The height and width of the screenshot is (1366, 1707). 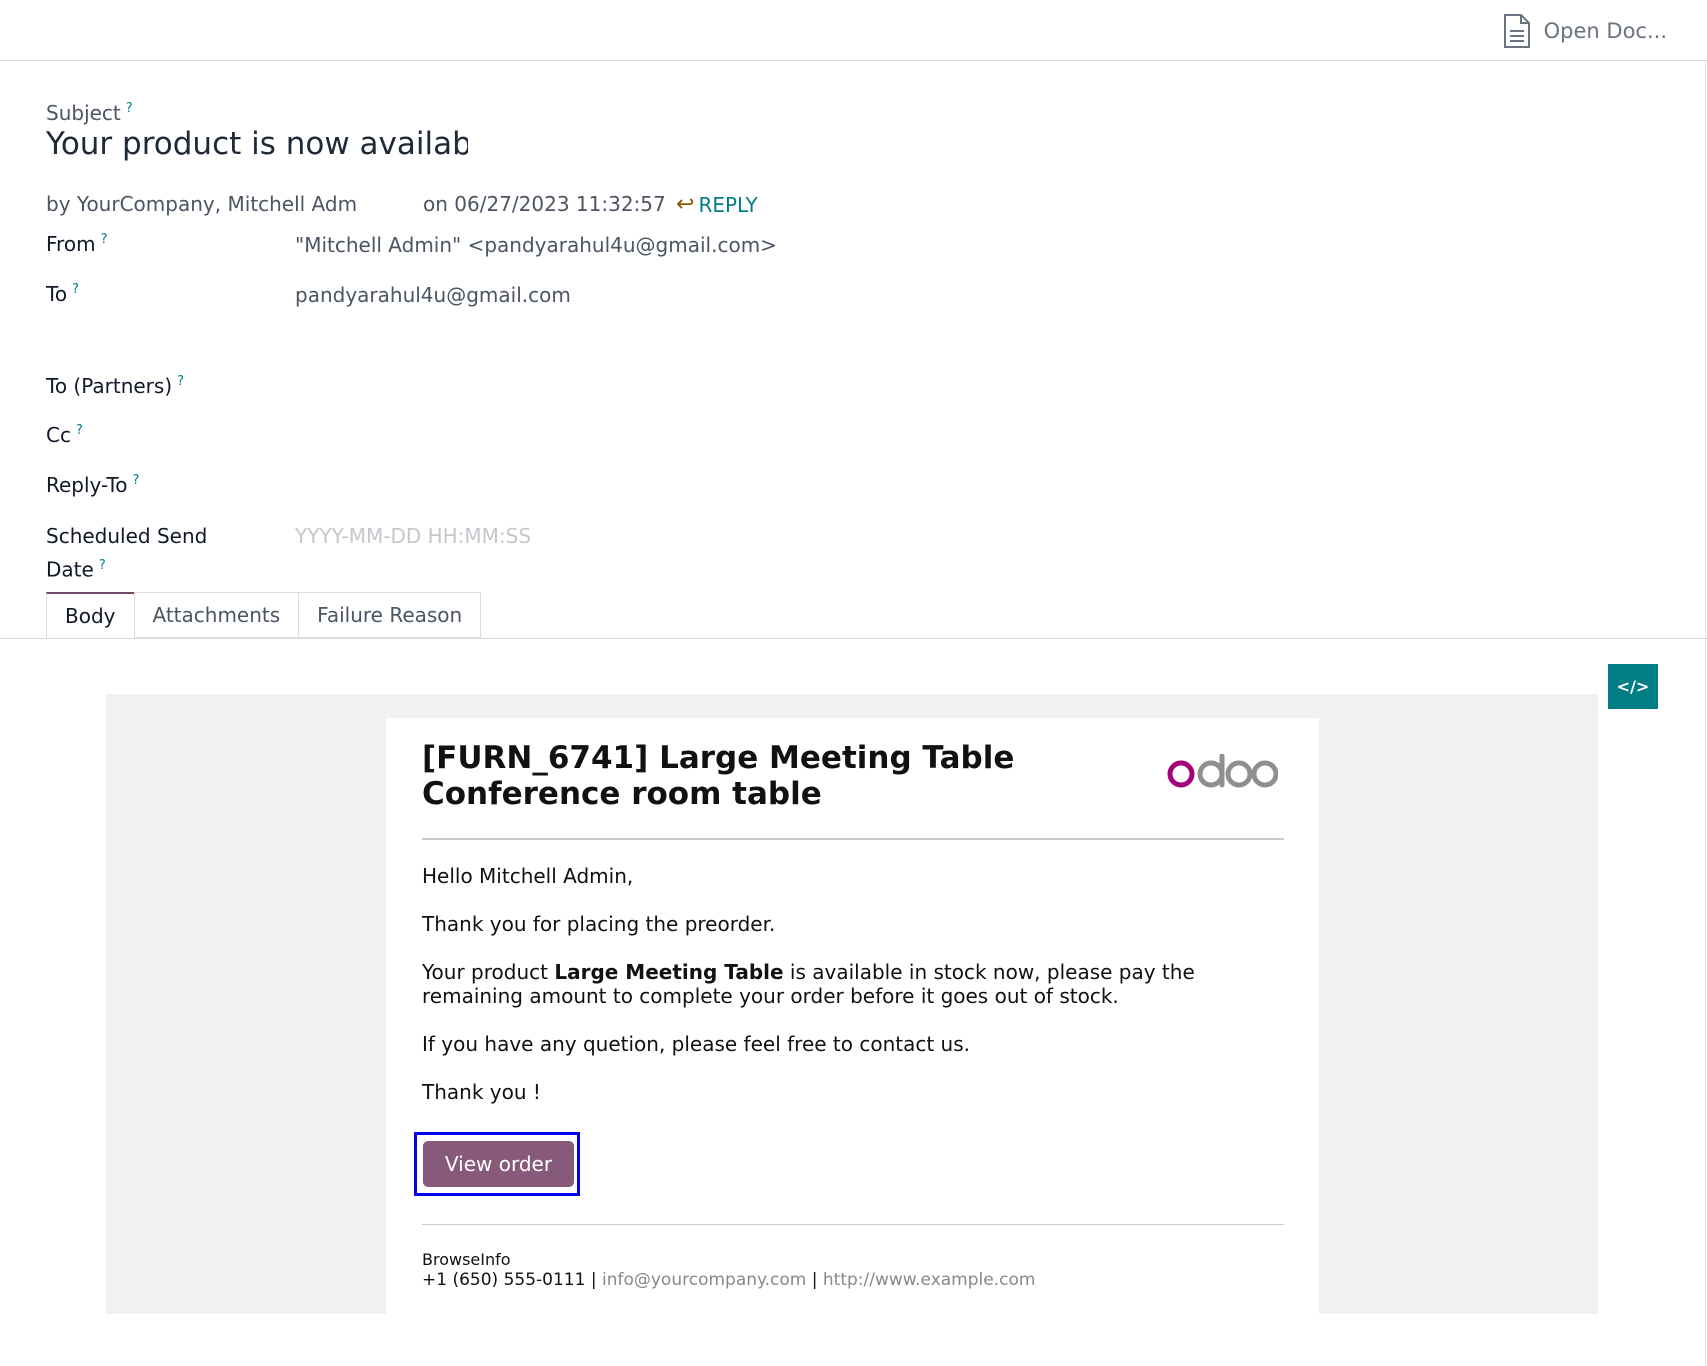 I want to click on right-divider, so click(x=1705, y=713).